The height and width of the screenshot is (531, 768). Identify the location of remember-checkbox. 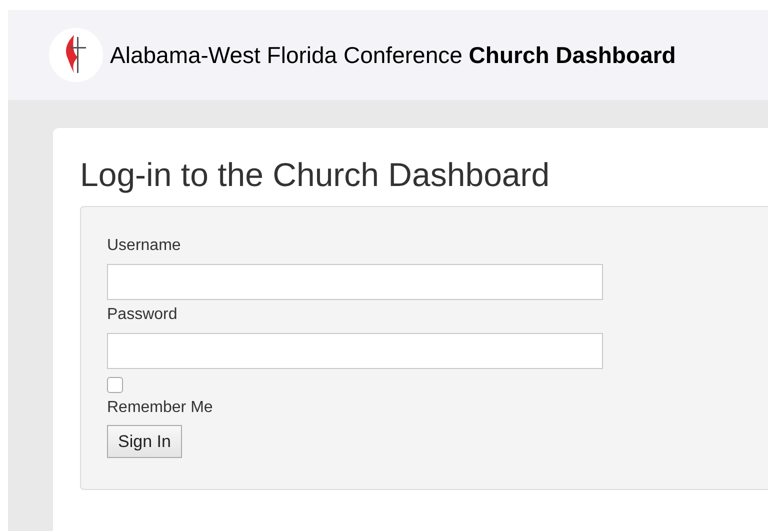
(115, 385).